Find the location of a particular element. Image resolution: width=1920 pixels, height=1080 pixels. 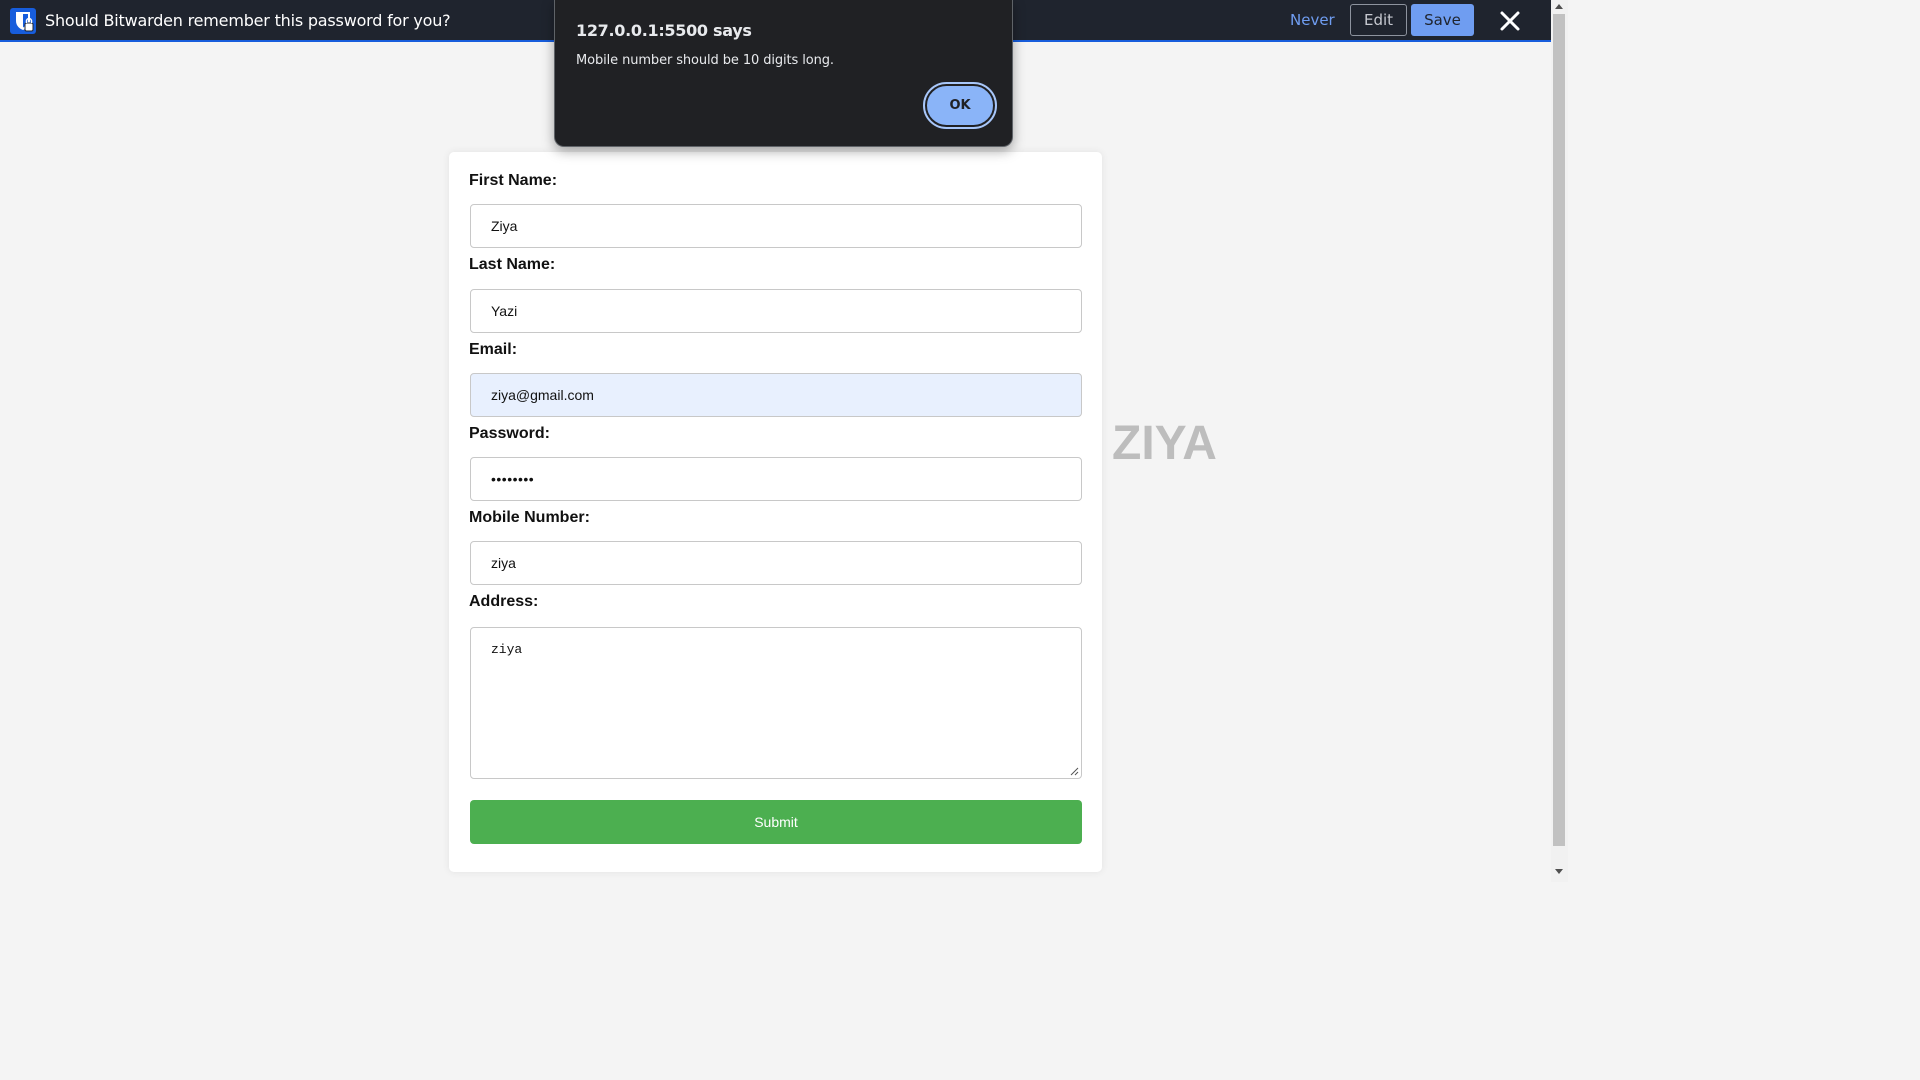

address-textarea: ziya is located at coordinates (776, 703).